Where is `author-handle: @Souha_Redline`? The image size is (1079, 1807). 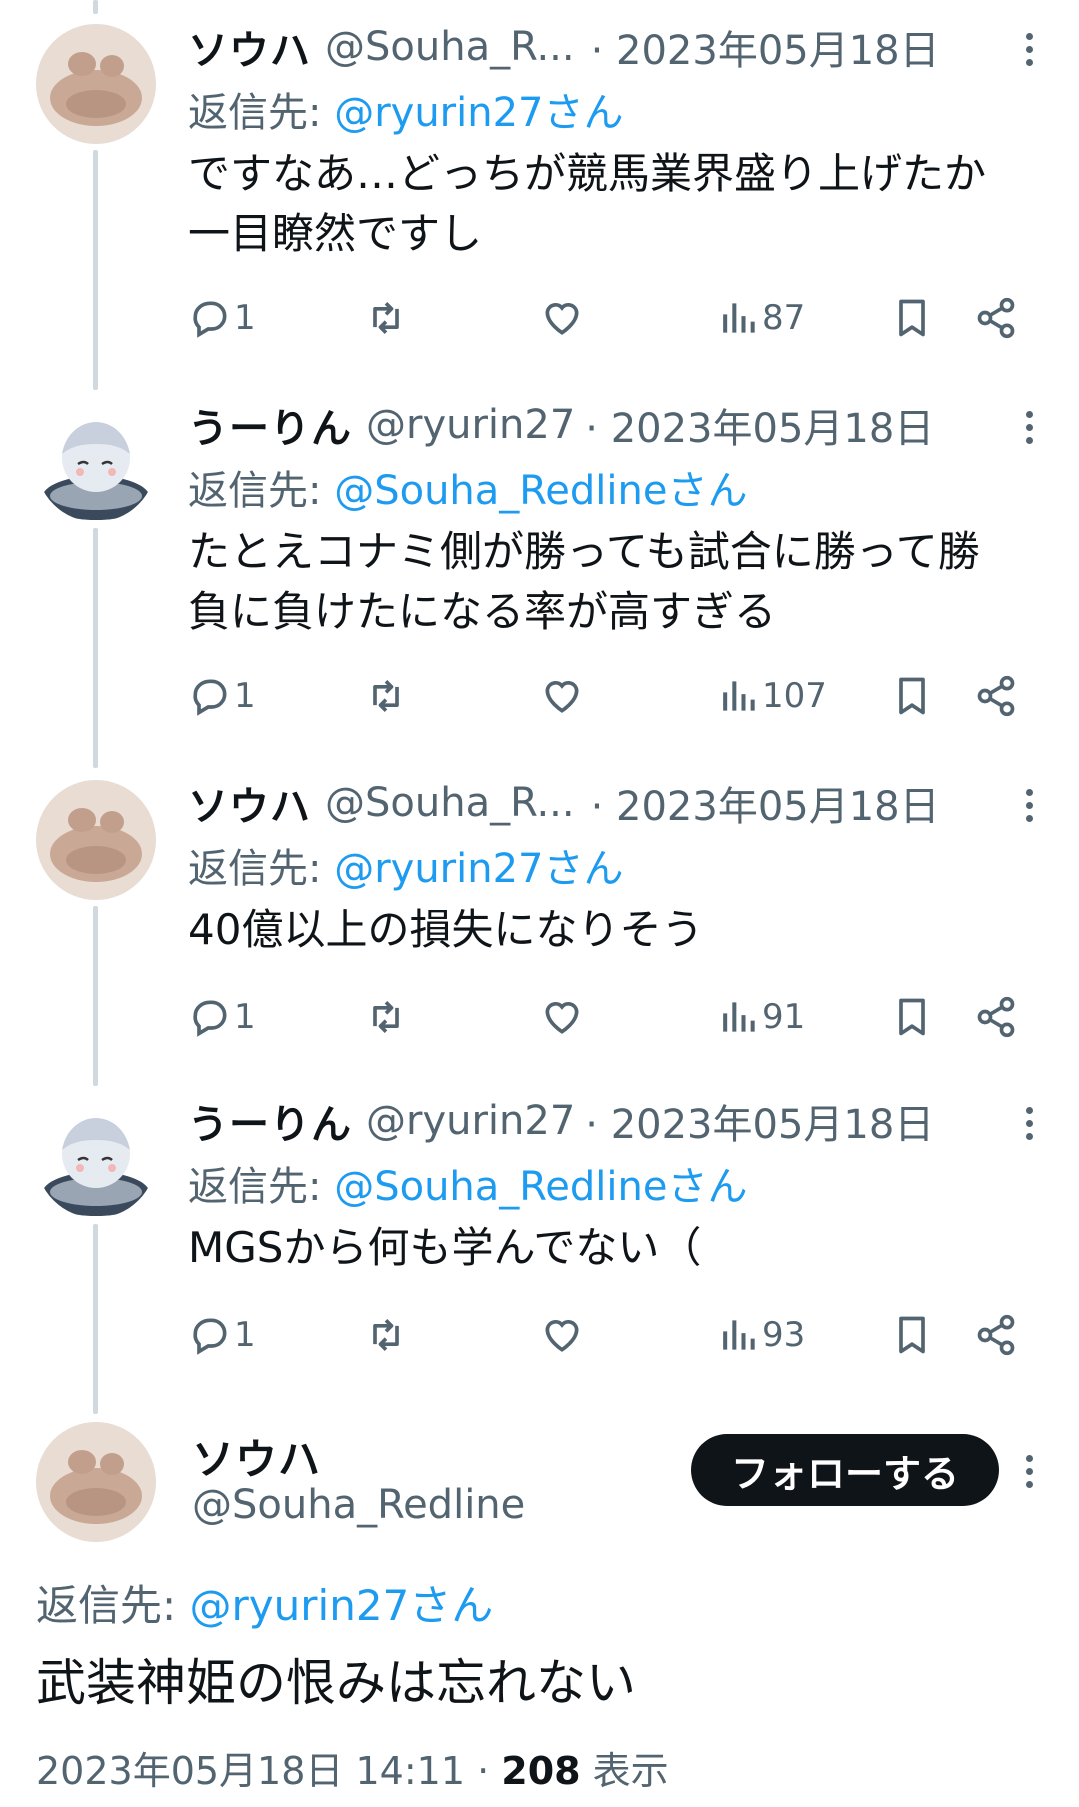 author-handle: @Souha_Redline is located at coordinates (358, 1505).